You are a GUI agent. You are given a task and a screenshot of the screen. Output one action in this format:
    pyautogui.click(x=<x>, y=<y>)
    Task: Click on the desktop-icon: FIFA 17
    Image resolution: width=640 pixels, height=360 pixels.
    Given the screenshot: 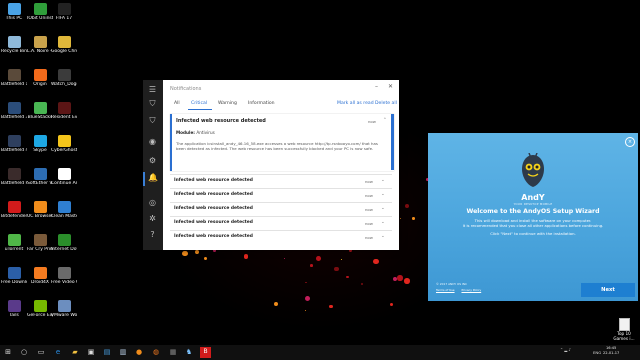 What is the action you would take?
    pyautogui.click(x=64, y=12)
    